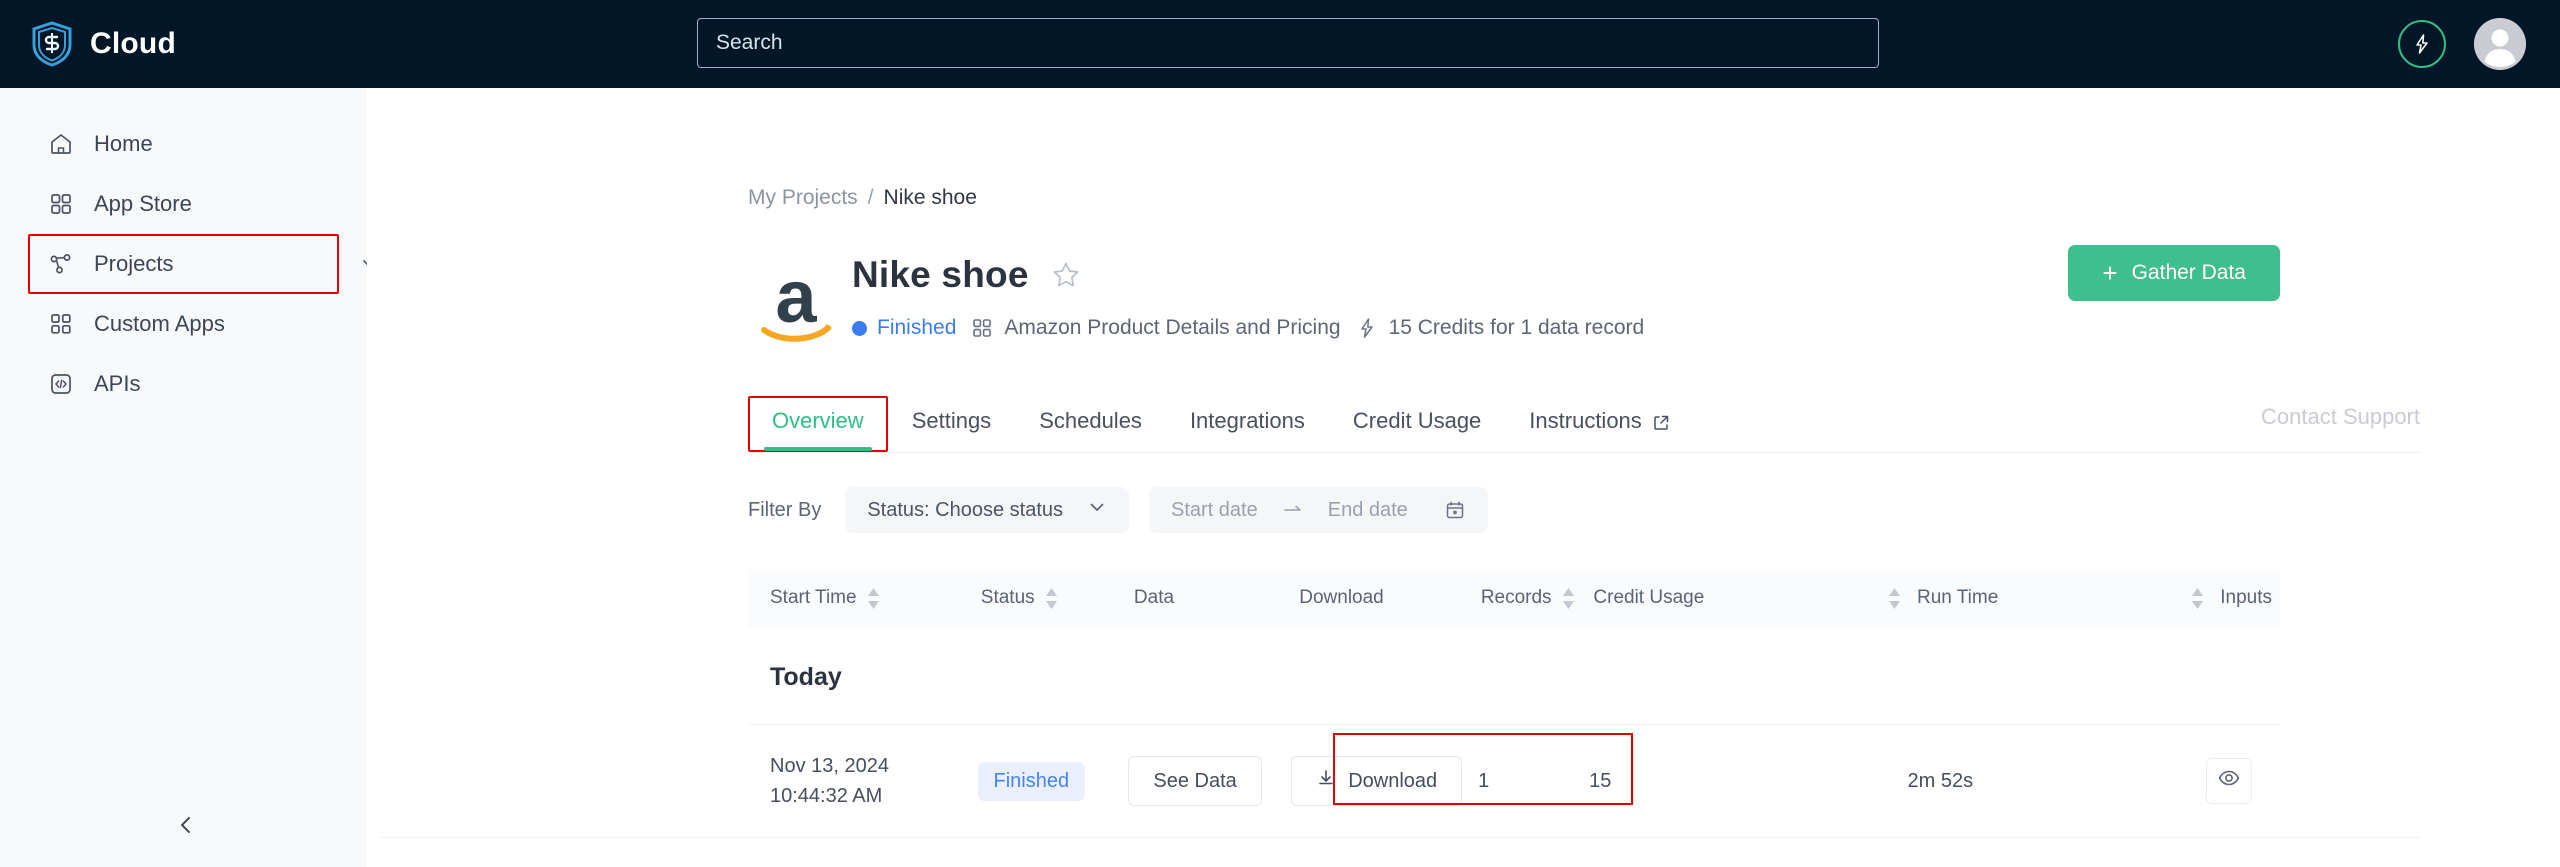  I want to click on tab-settings: Settings, so click(952, 424).